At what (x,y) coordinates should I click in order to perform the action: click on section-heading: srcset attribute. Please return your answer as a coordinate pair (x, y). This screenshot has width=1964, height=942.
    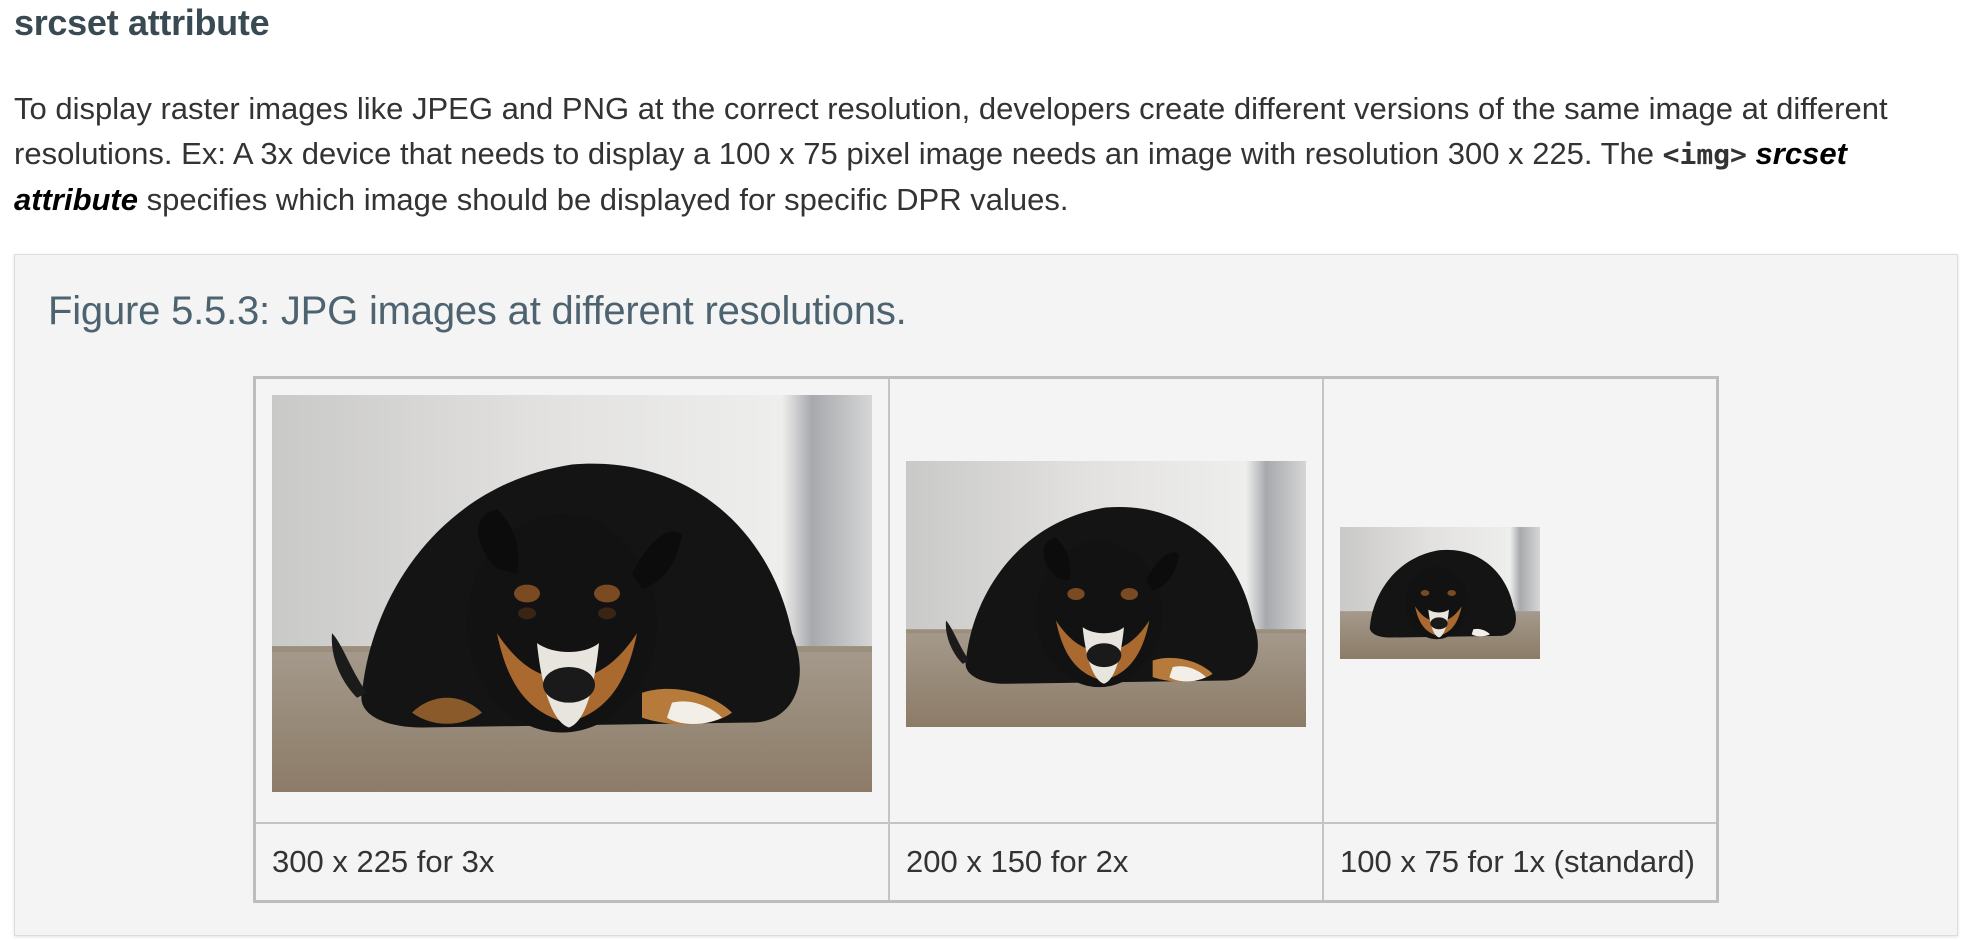
    Looking at the image, I should click on (142, 22).